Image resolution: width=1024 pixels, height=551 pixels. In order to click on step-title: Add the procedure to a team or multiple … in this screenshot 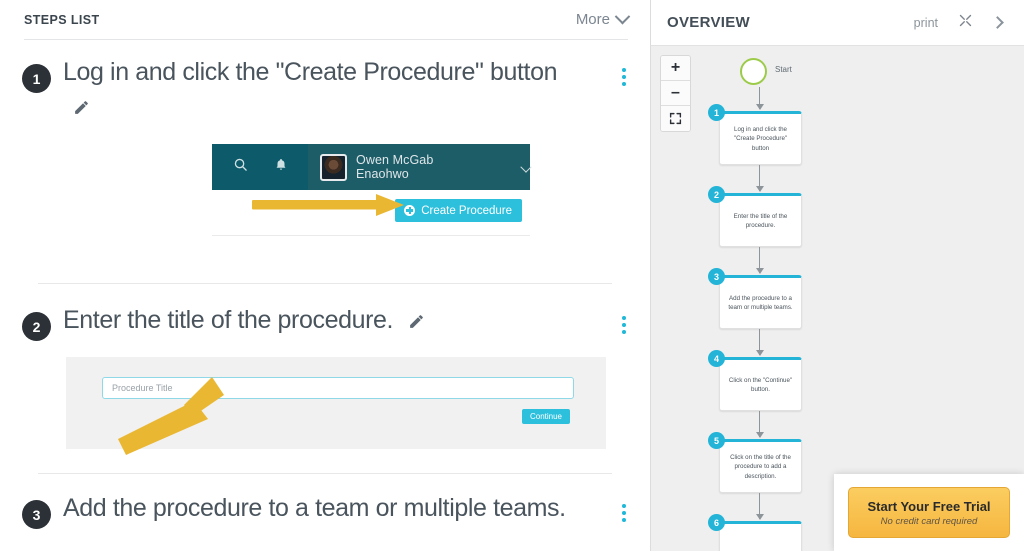, I will do `click(314, 508)`.